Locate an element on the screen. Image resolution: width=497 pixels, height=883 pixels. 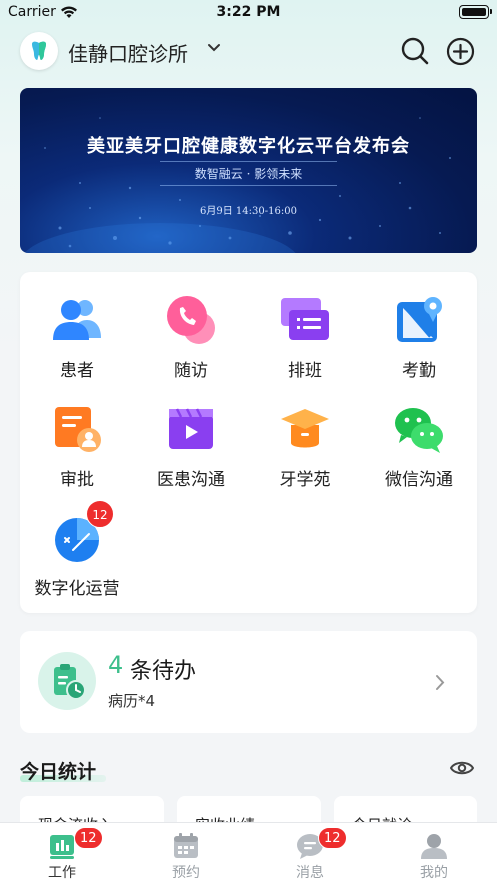
grid-item-wechat-communication: 微信沟通 is located at coordinates (419, 435).